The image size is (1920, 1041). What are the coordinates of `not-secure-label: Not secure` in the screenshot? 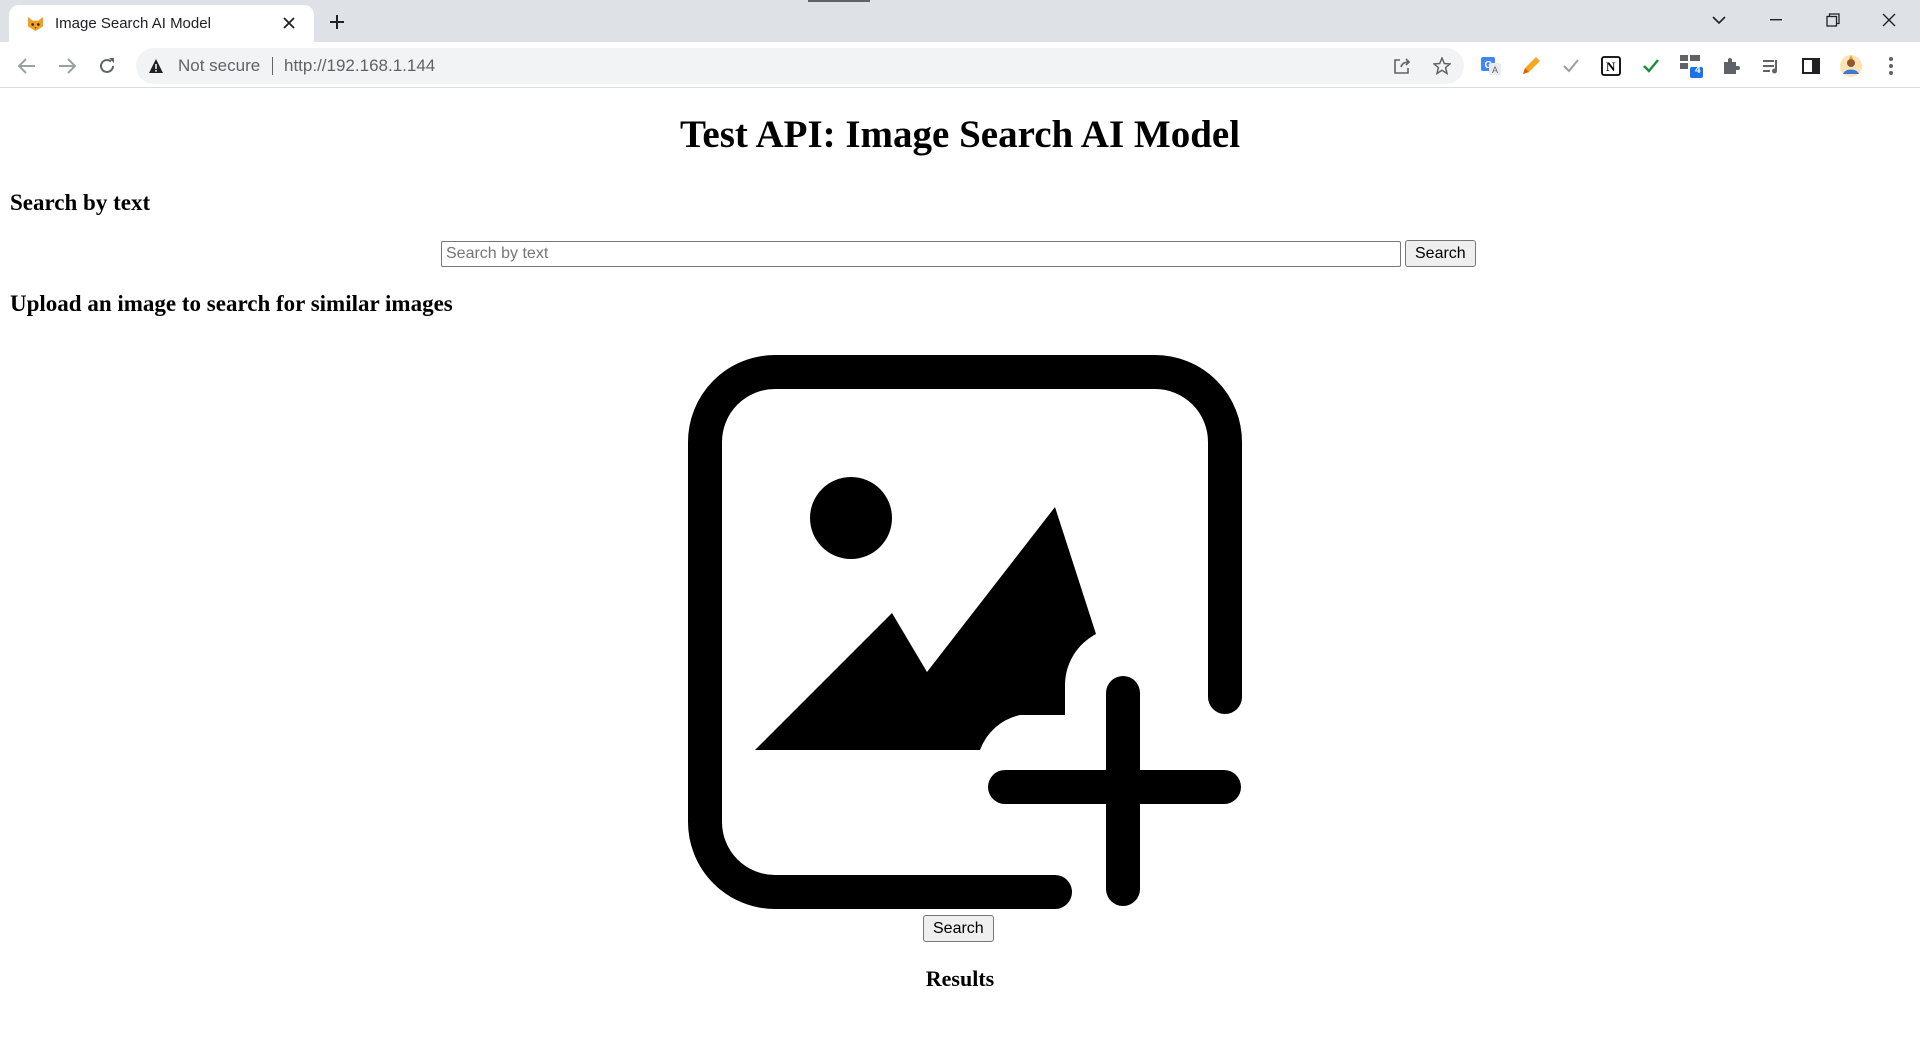 It's located at (219, 66).